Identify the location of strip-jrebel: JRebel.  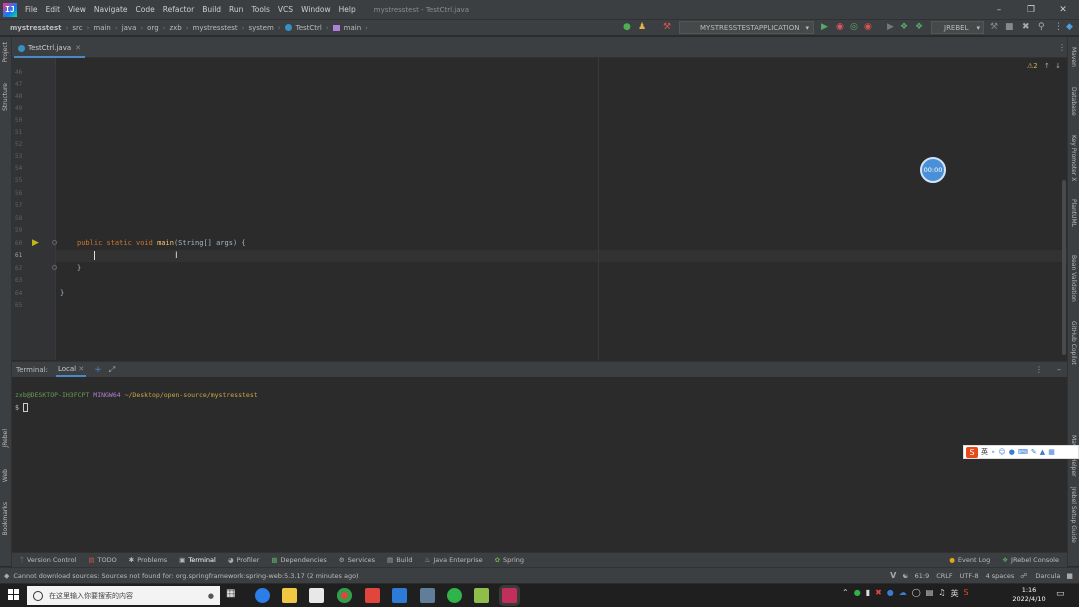
(5, 438).